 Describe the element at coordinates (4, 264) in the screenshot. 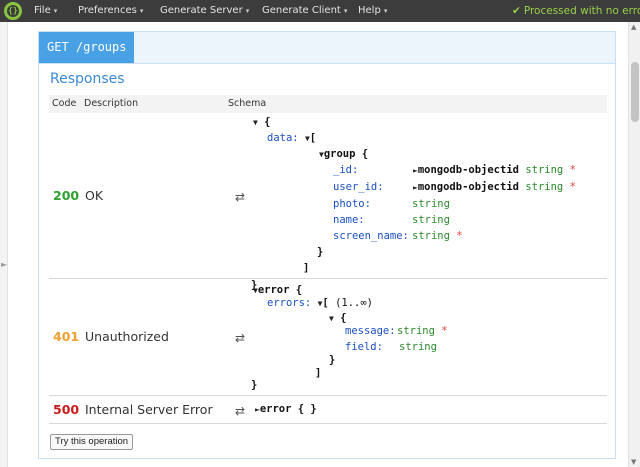

I see `expand-arrow-icon: ►` at that location.